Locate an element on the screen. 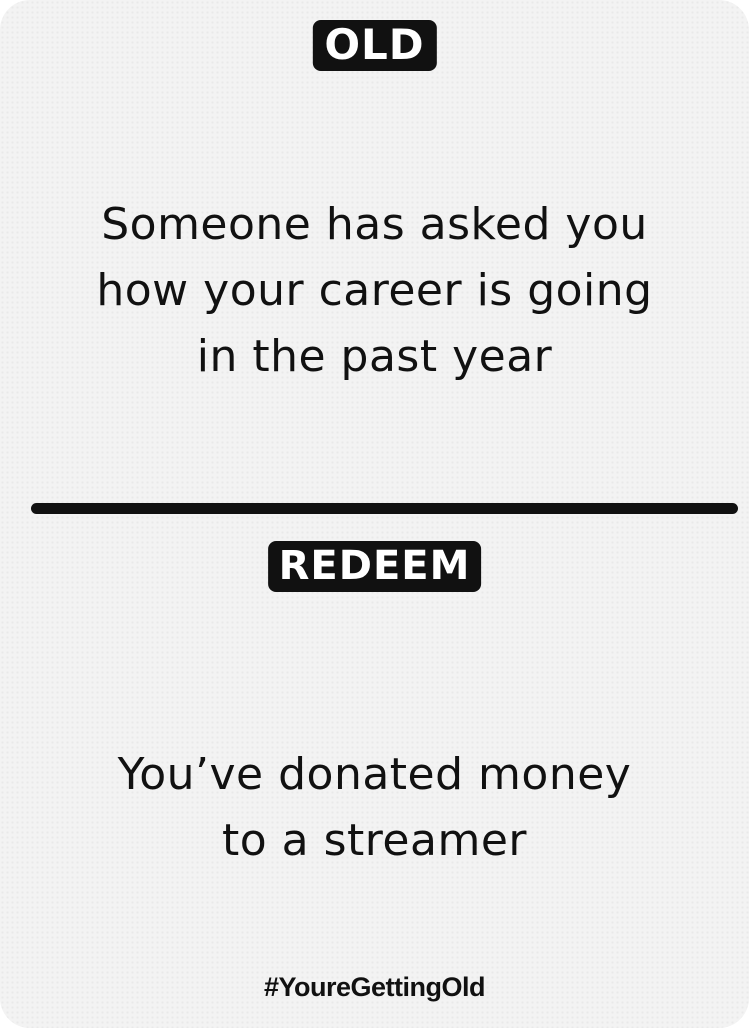 The height and width of the screenshot is (1028, 749). redeem-prompt-line: to a streamer is located at coordinates (374, 840).